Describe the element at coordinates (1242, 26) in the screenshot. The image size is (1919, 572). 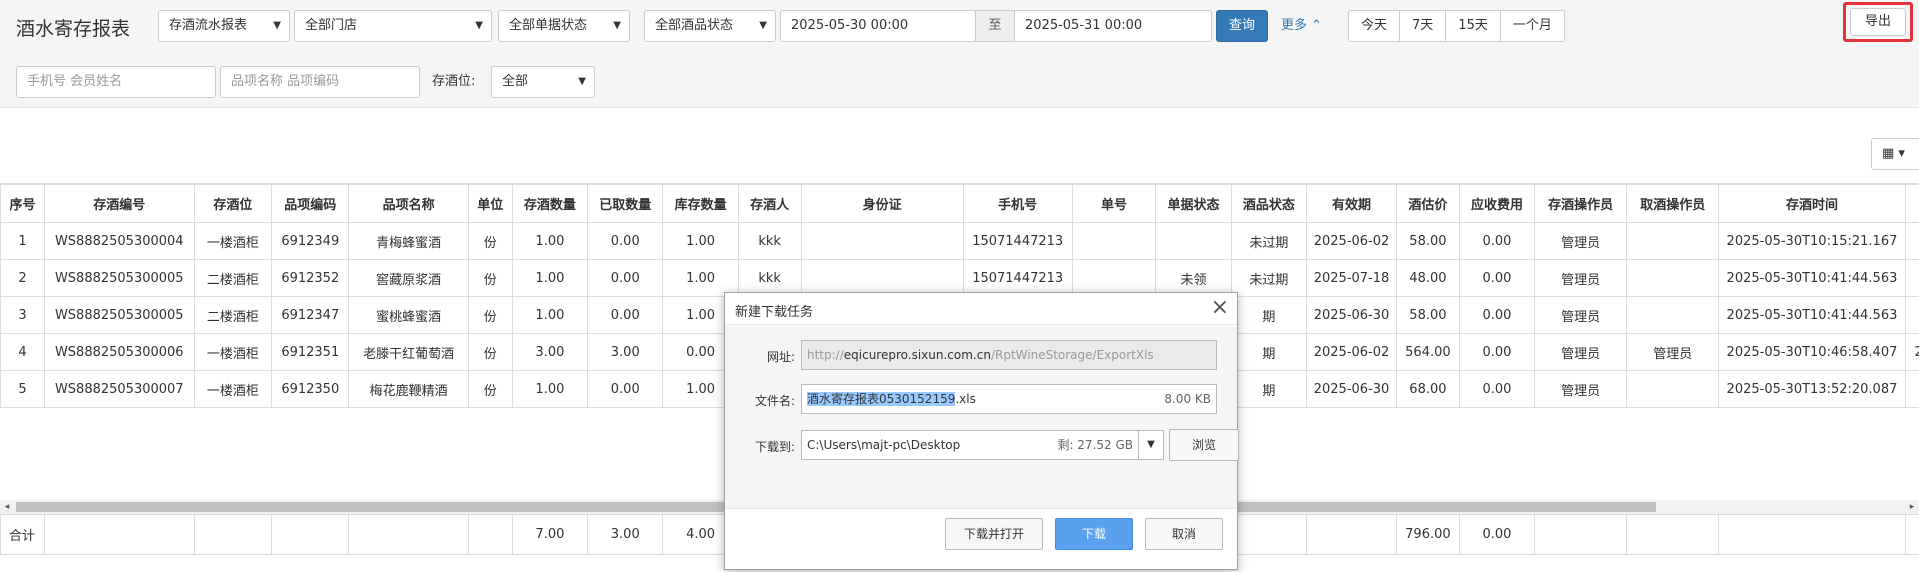
I see `query-button: 查询` at that location.